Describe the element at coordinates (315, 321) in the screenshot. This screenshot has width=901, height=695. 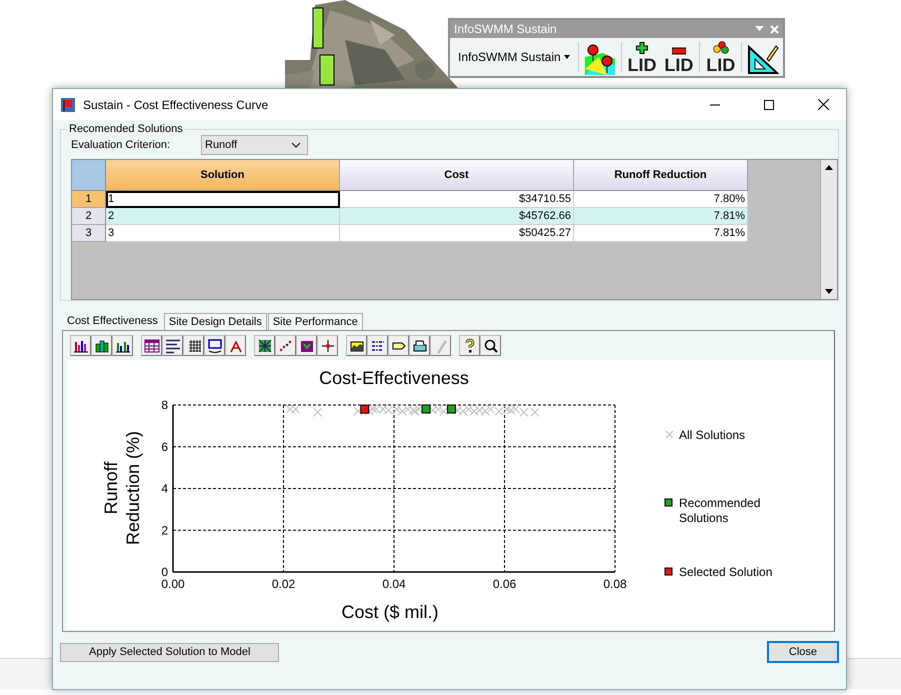
I see `tab: Site Performance` at that location.